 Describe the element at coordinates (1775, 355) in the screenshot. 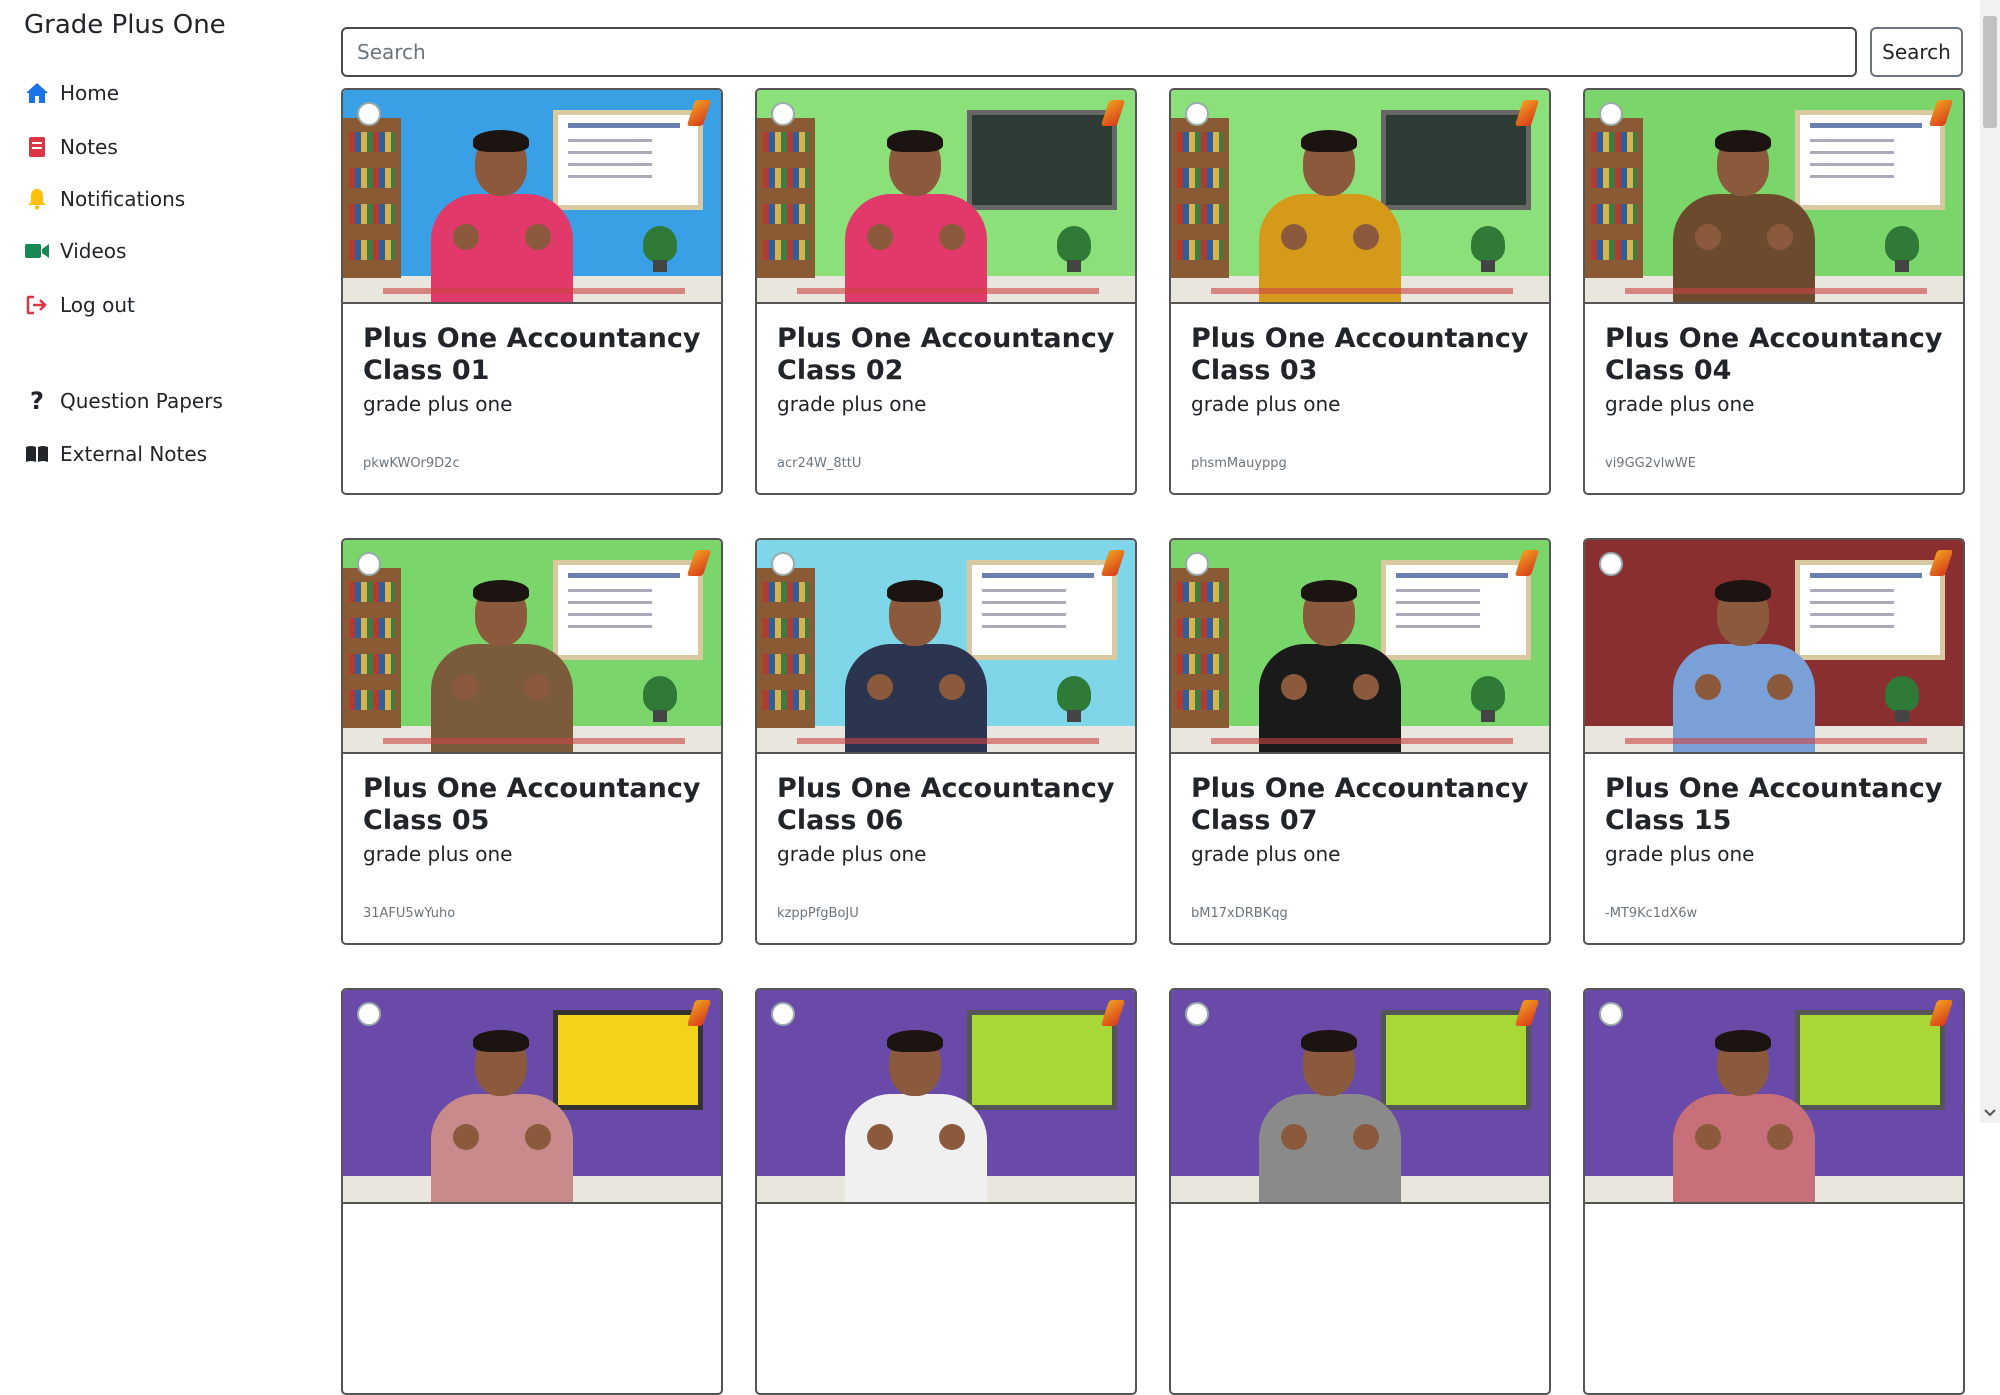

I see `video-title: Plus One Accountancy Class 04` at that location.